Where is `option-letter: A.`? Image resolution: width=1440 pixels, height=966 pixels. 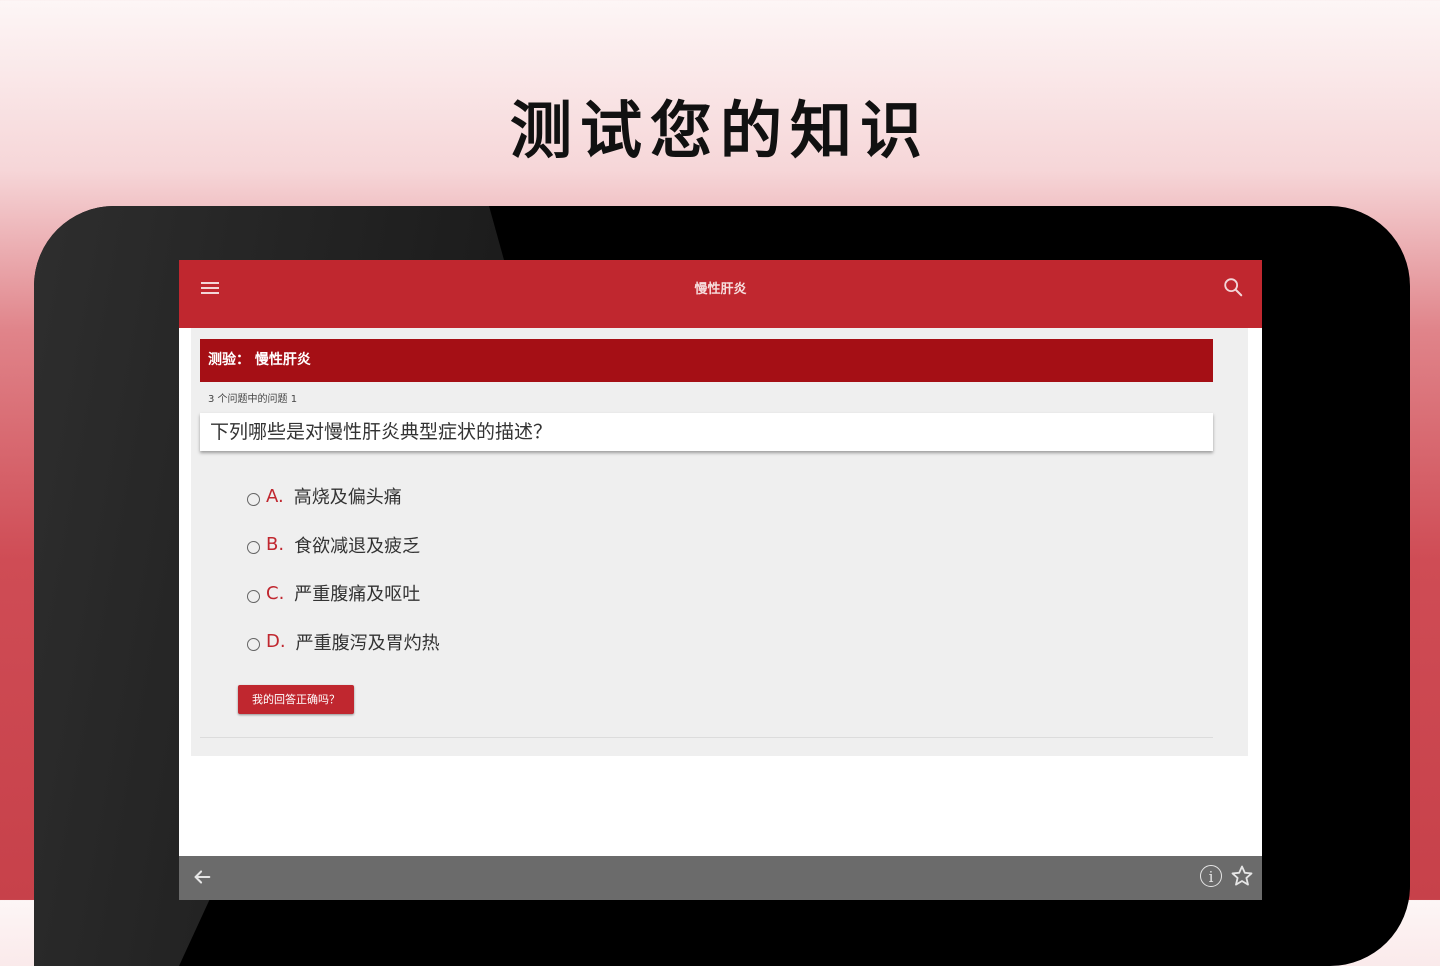 option-letter: A. is located at coordinates (275, 496).